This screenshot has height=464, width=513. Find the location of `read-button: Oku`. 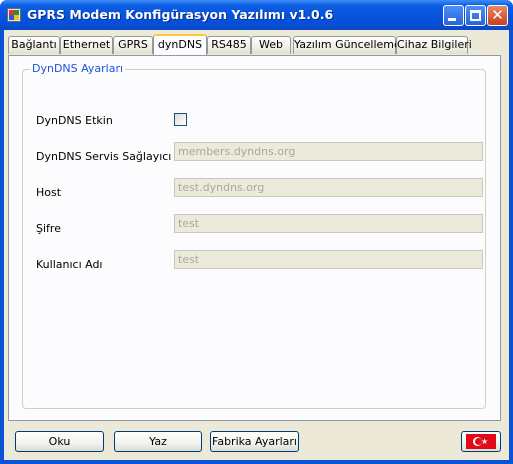

read-button: Oku is located at coordinates (59, 441).